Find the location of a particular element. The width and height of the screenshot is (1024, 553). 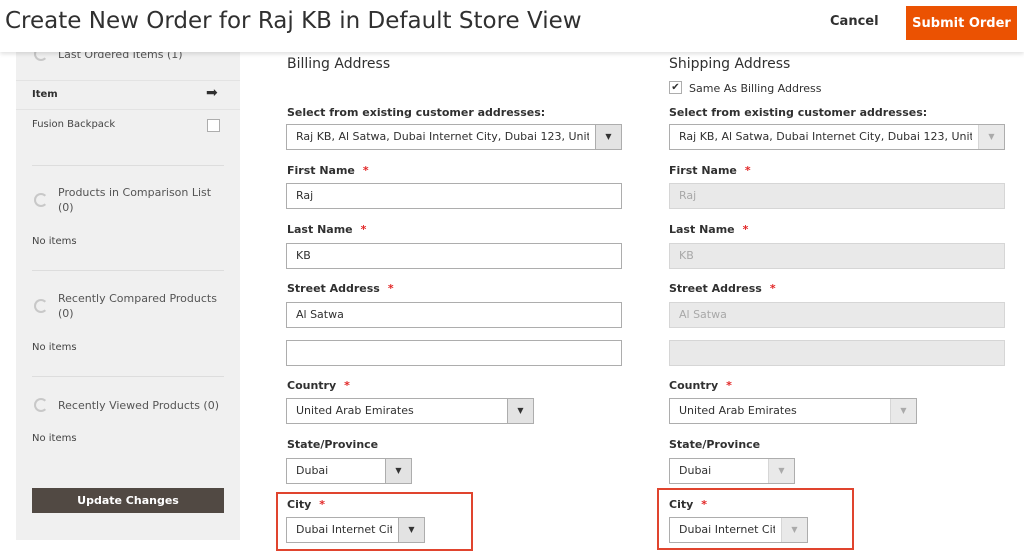

billing-state-select: Dubai ▼ is located at coordinates (349, 471).